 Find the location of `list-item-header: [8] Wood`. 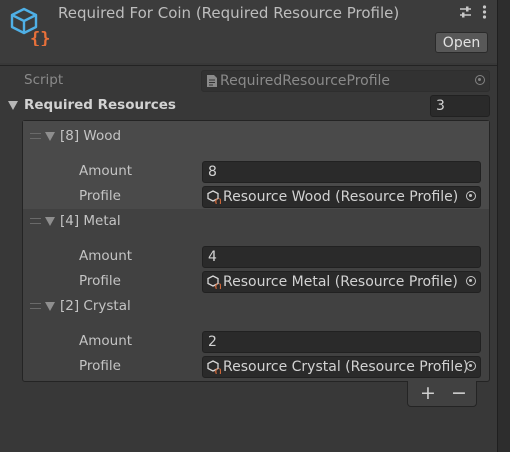

list-item-header: [8] Wood is located at coordinates (90, 136).